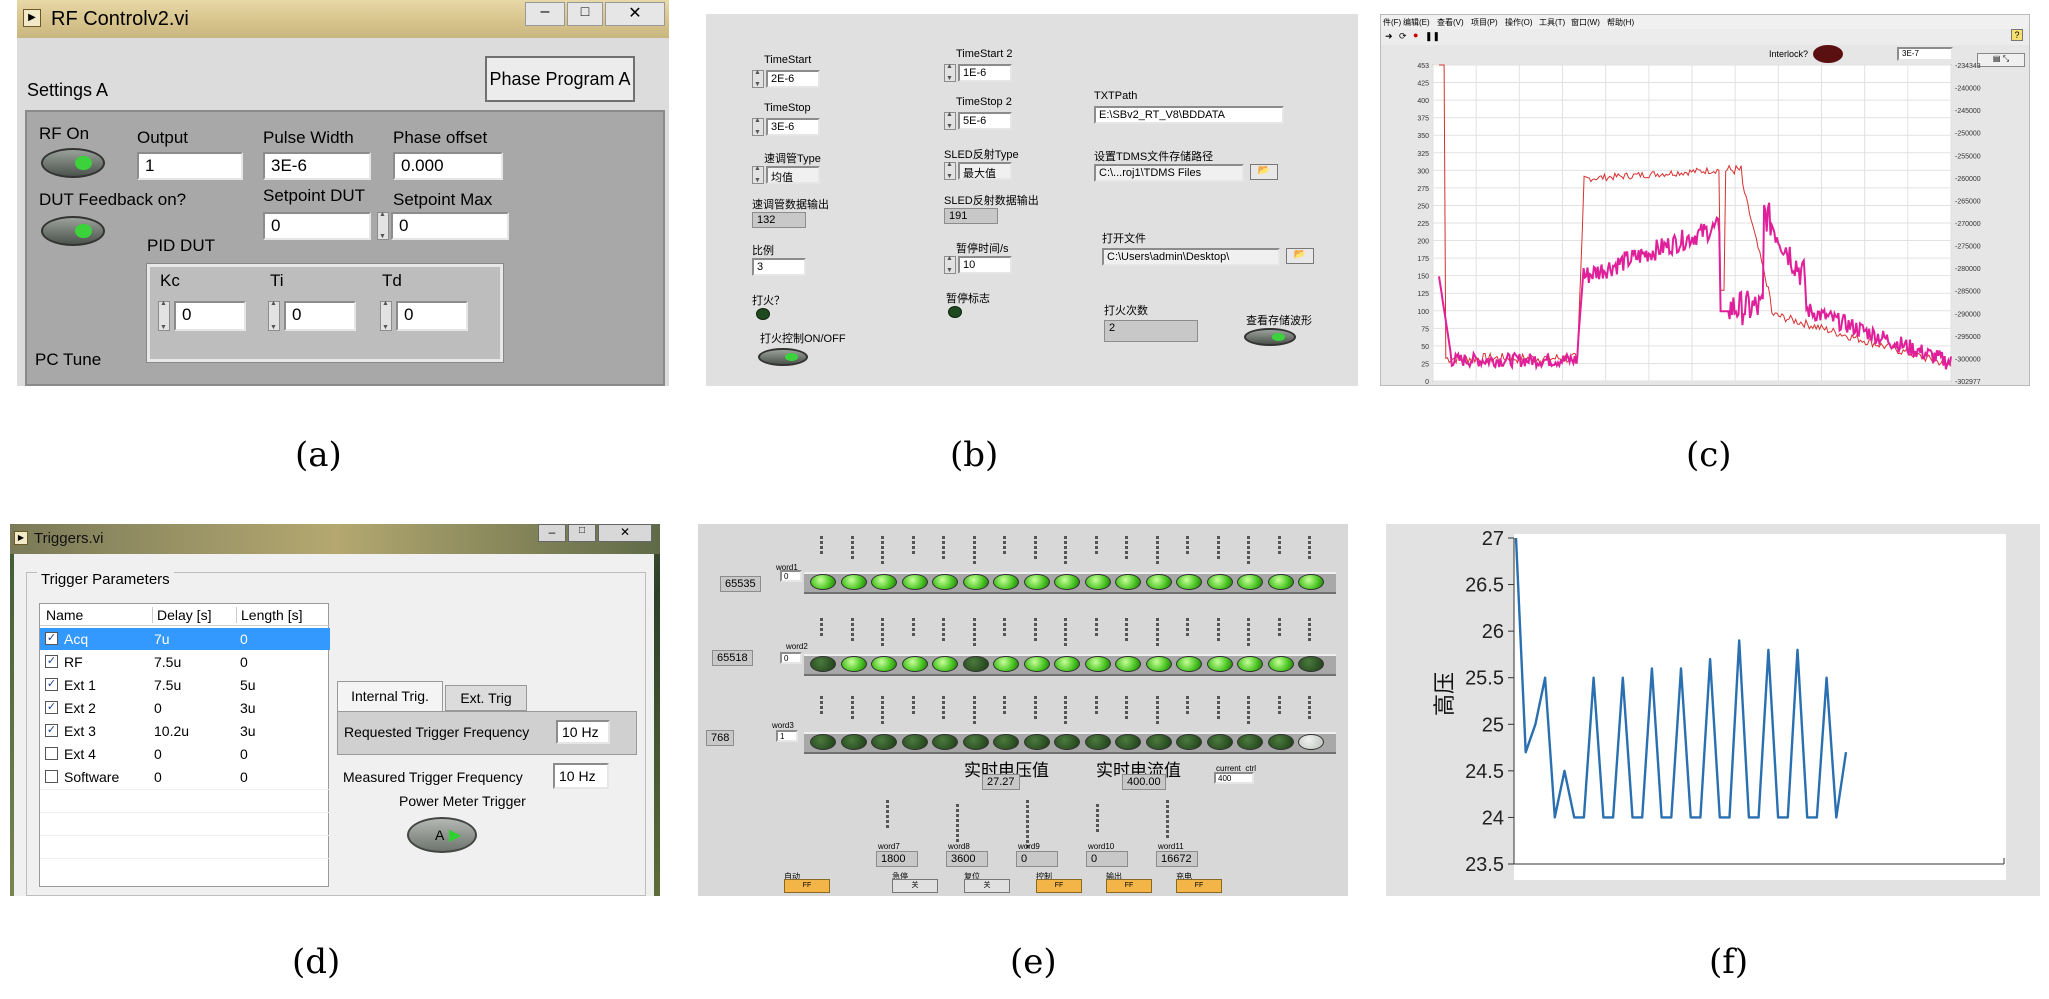  I want to click on rf-on-switch, so click(73, 163).